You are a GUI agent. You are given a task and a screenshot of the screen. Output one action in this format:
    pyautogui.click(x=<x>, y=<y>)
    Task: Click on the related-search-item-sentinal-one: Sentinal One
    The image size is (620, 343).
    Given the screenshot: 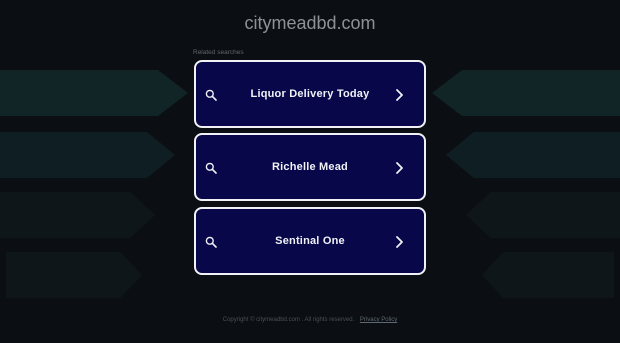 What is the action you would take?
    pyautogui.click(x=310, y=241)
    